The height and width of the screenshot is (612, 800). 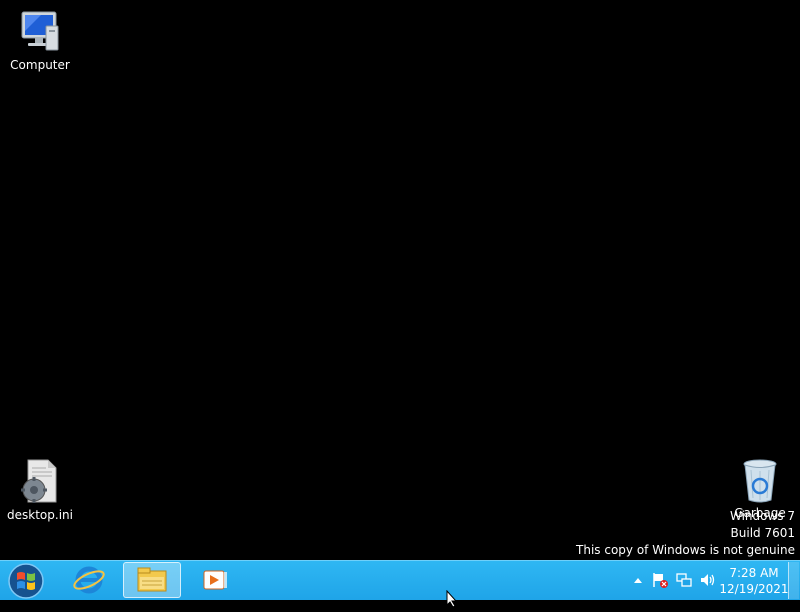 I want to click on clock-time: 7:28 AM, so click(x=754, y=573).